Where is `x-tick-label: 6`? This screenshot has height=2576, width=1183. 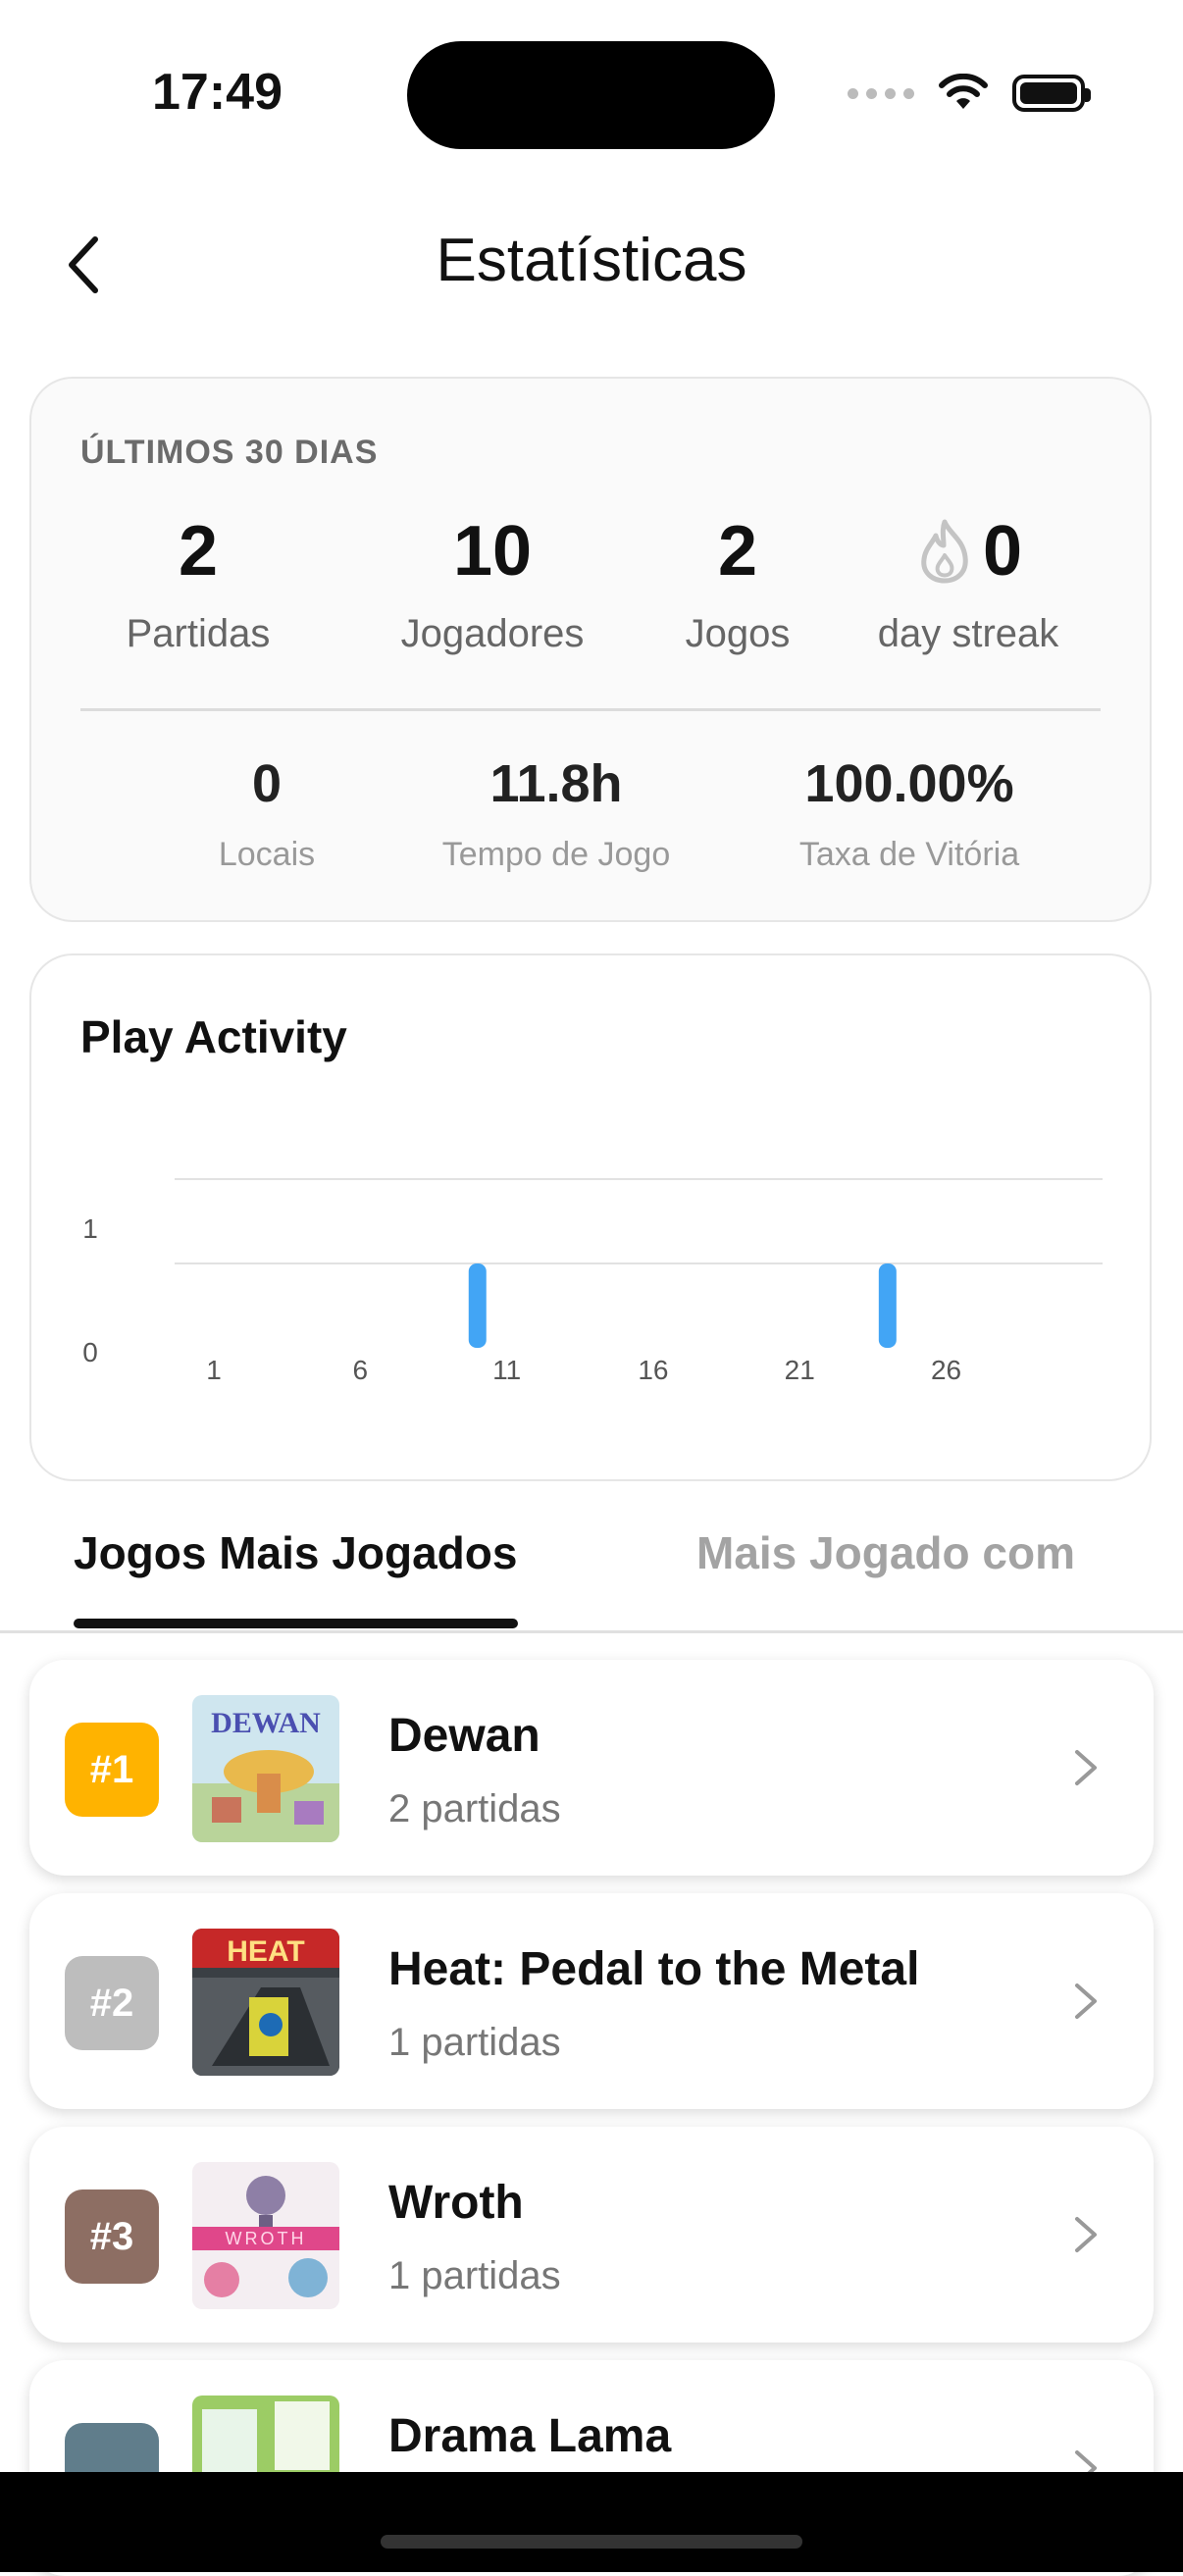
x-tick-label: 6 is located at coordinates (361, 1370).